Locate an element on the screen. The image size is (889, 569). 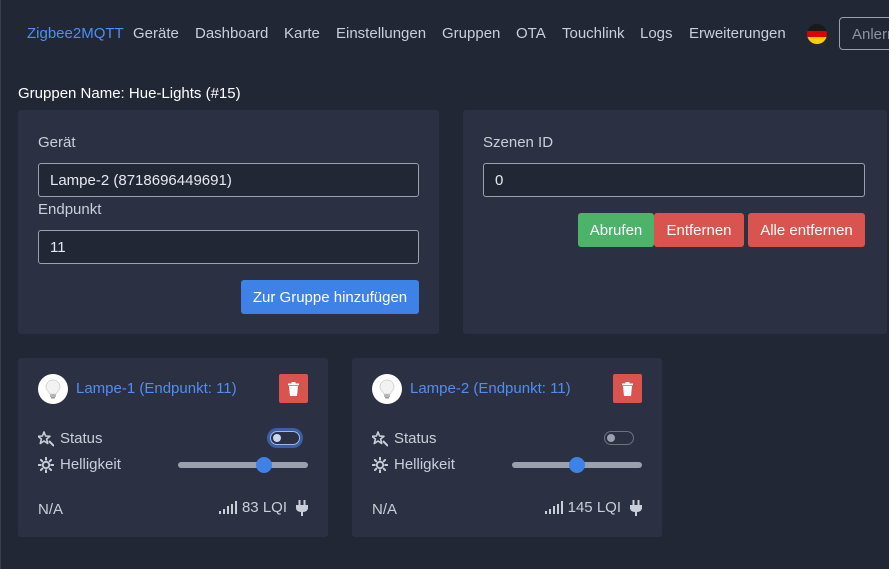
page-title: Gruppen Name: Hue-Lights (#15) is located at coordinates (129, 93).